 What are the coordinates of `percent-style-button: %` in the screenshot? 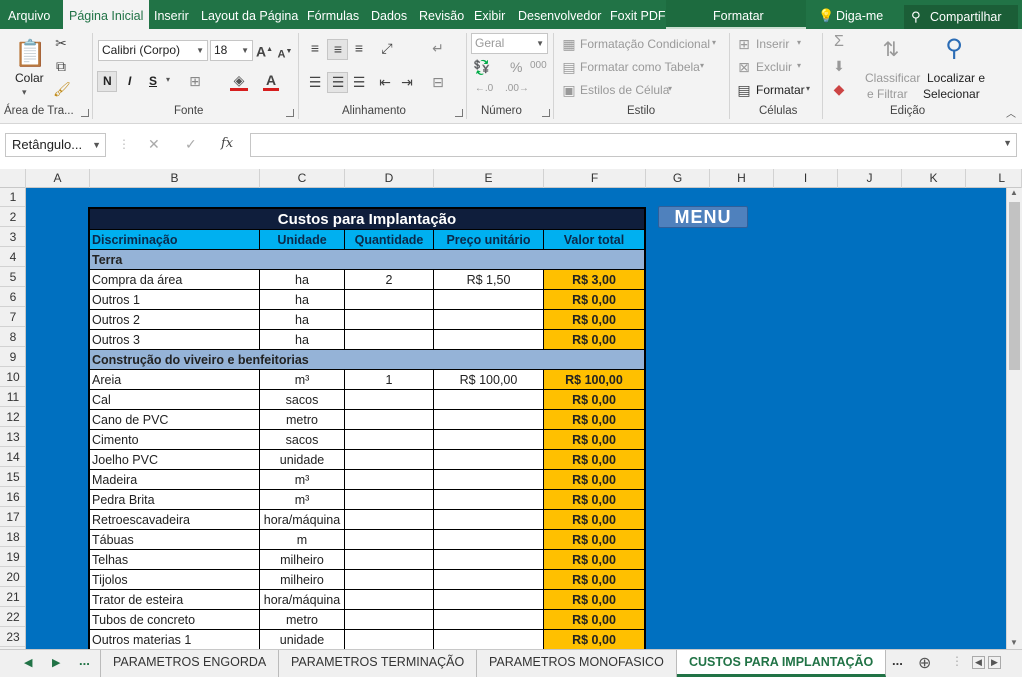 It's located at (516, 67).